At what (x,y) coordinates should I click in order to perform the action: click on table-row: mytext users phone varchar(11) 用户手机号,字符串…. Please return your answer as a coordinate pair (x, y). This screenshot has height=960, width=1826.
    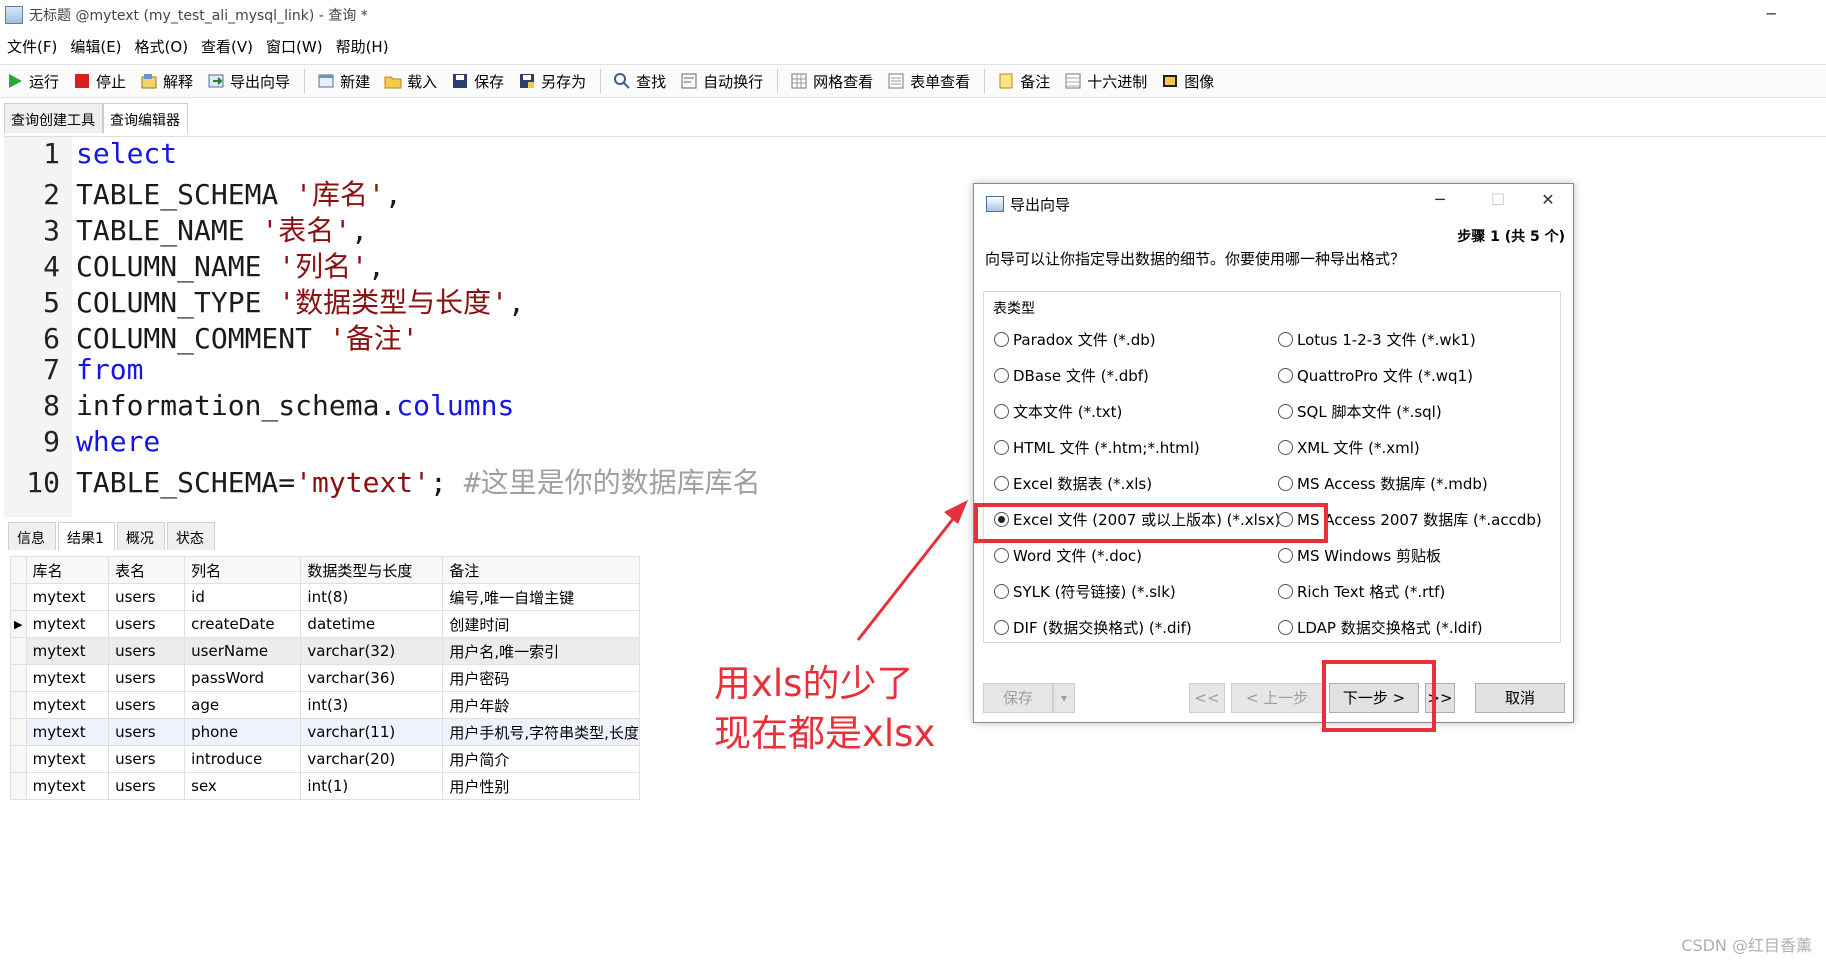
    Looking at the image, I should click on (325, 732).